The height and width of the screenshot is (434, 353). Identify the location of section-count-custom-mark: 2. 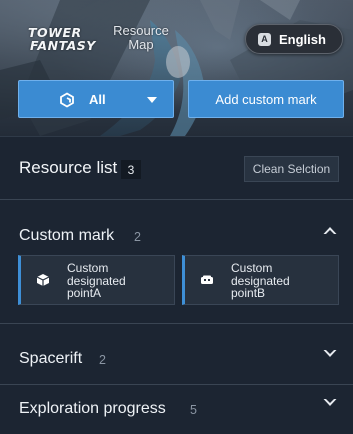
(137, 237).